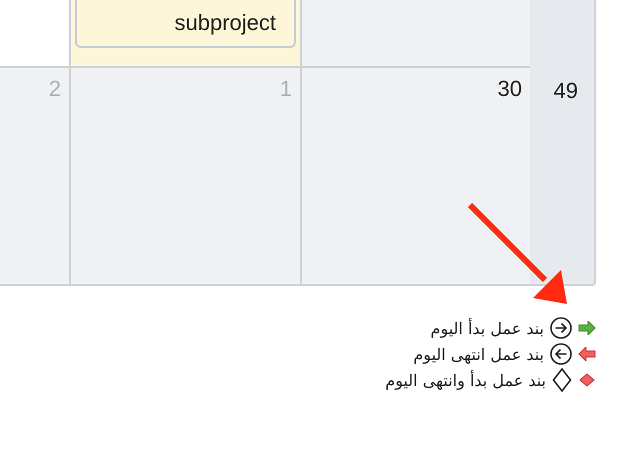 Image resolution: width=630 pixels, height=470 pixels. I want to click on week-number: 49, so click(566, 91).